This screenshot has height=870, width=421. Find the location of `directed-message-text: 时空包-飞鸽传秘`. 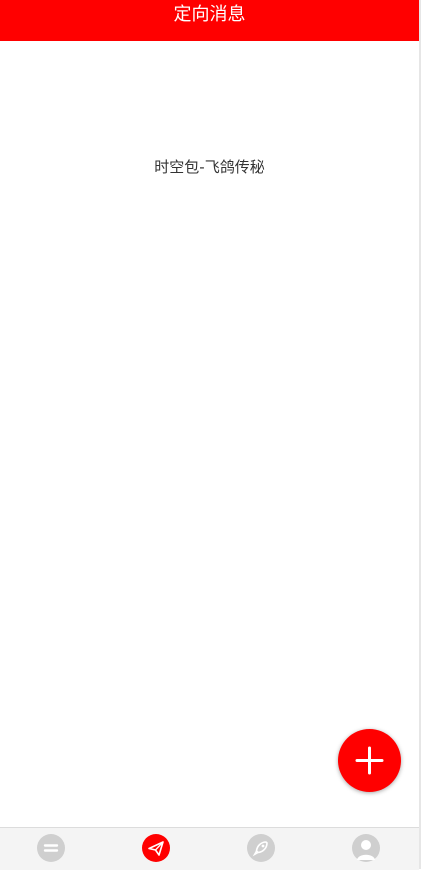

directed-message-text: 时空包-飞鸽传秘 is located at coordinates (209, 166).